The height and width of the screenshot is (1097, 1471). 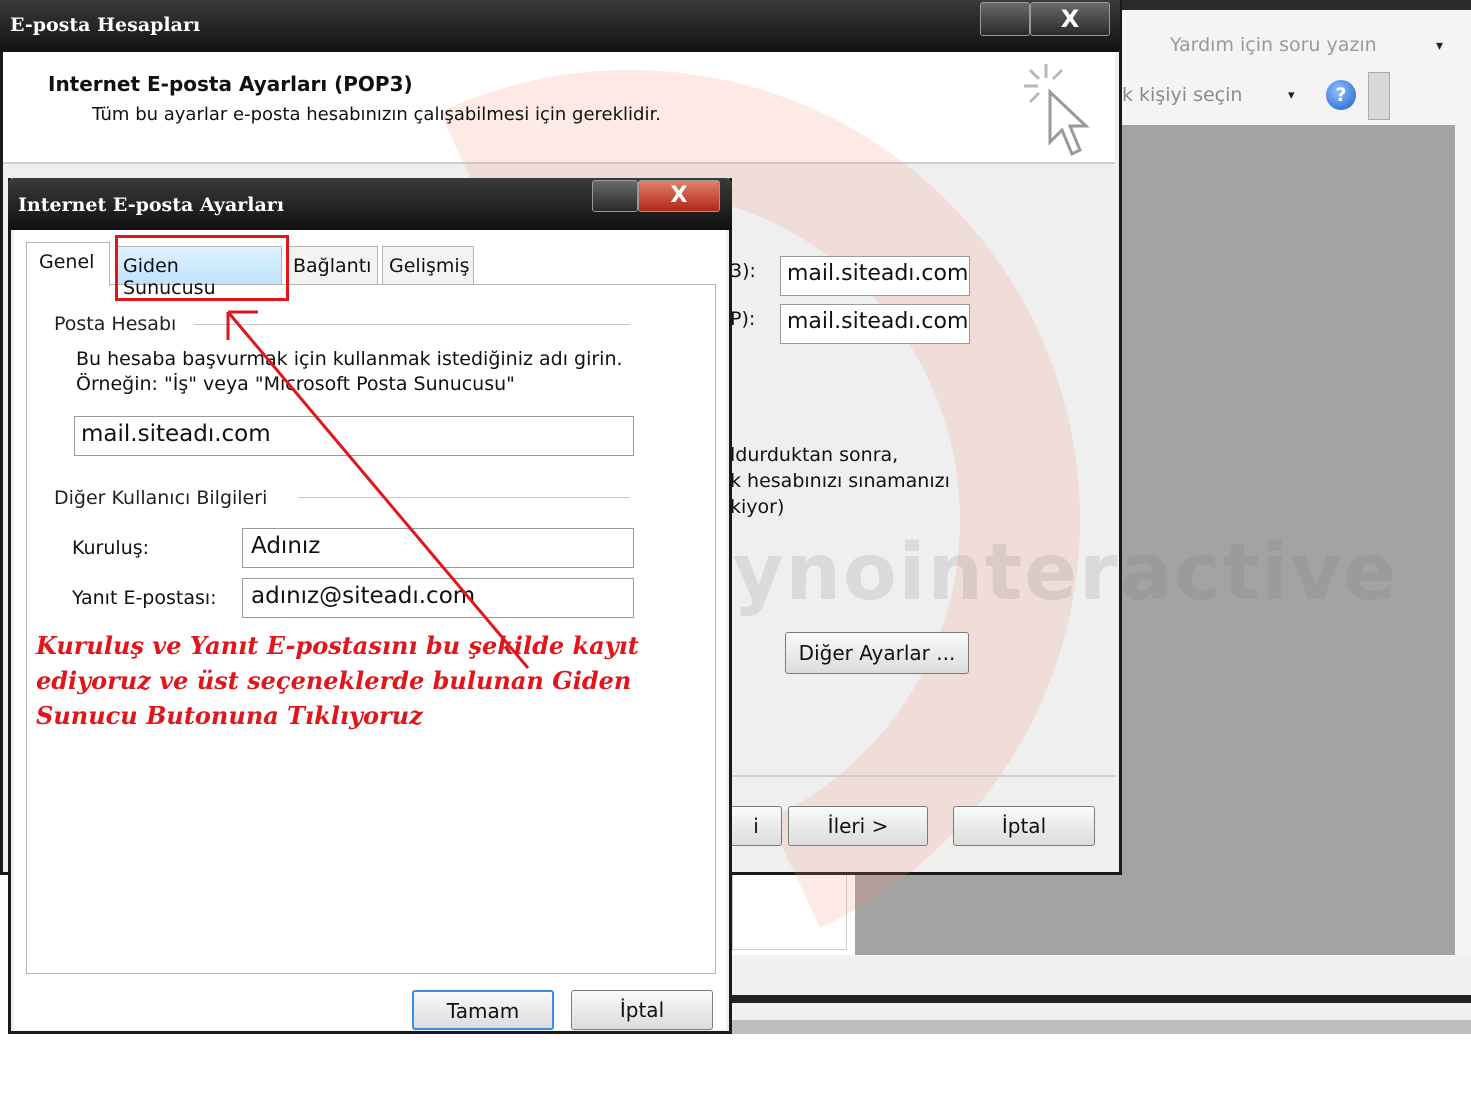 I want to click on outgoing-server-field: mail.siteadı.com, so click(x=875, y=324).